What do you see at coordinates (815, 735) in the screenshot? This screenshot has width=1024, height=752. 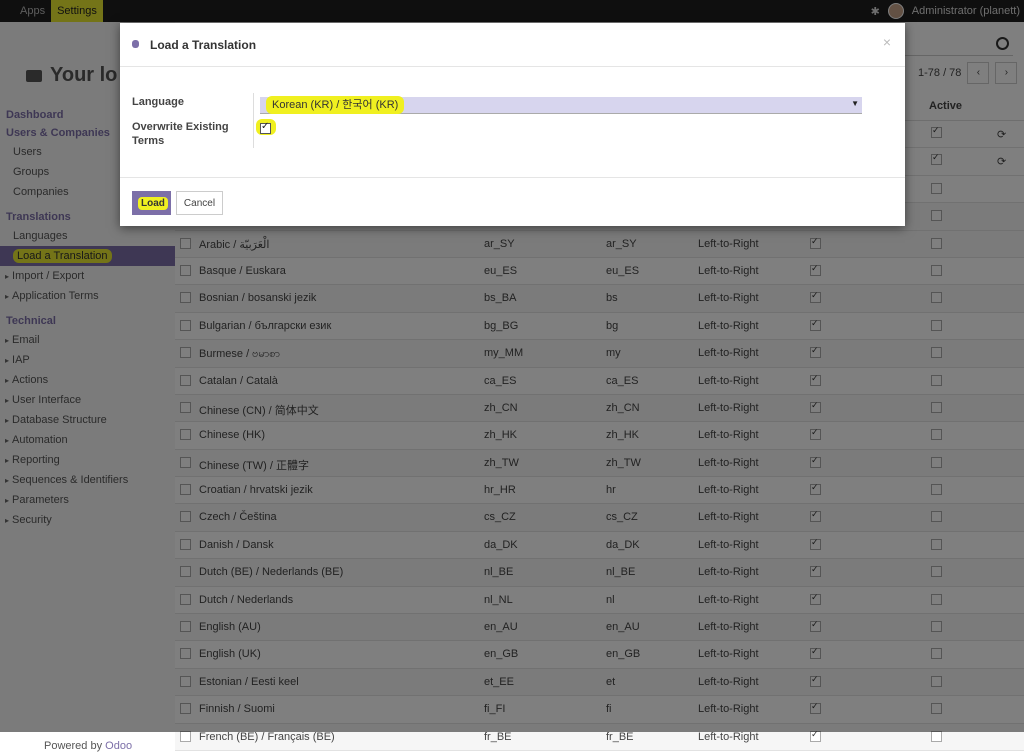 I see `translatable-checkbox` at bounding box center [815, 735].